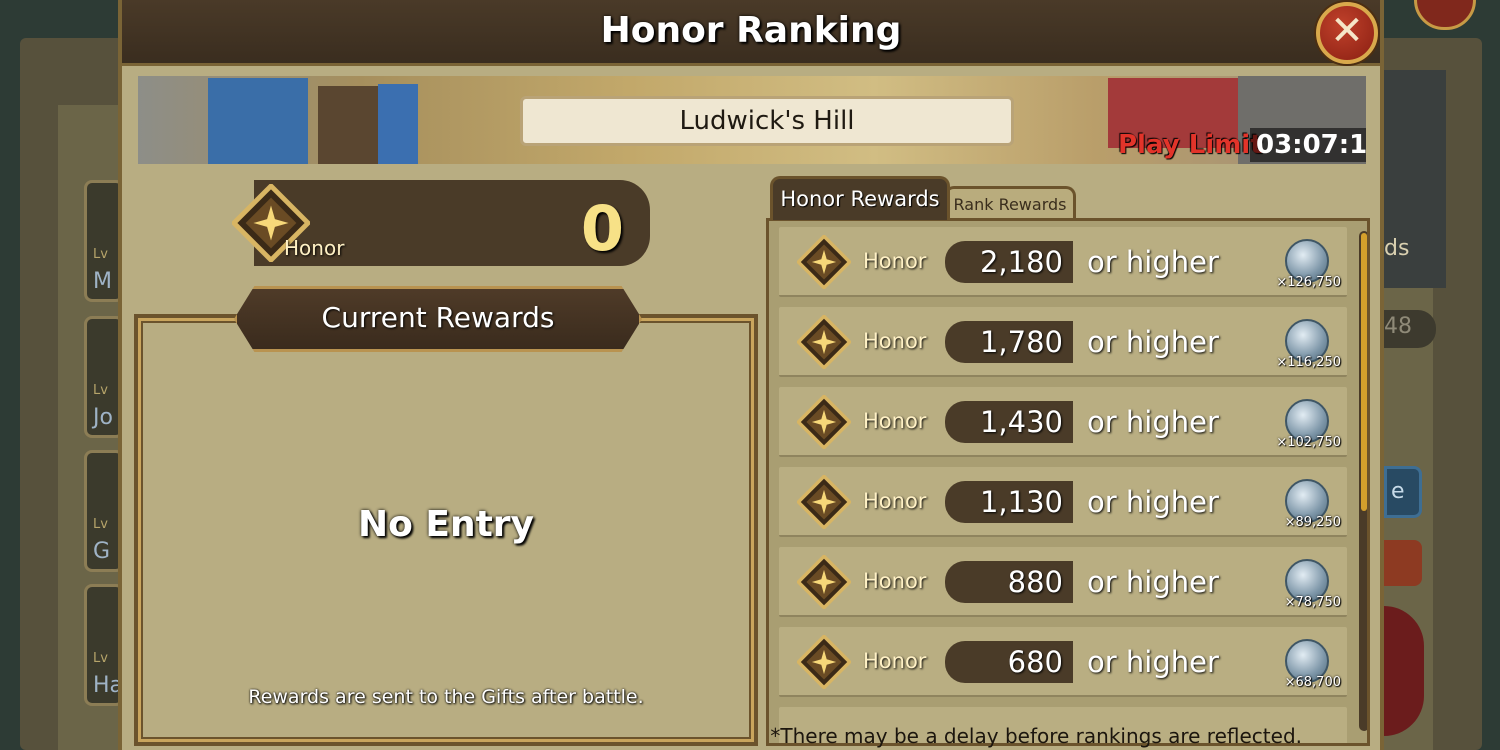  I want to click on no-entry-text: No Entry, so click(446, 524).